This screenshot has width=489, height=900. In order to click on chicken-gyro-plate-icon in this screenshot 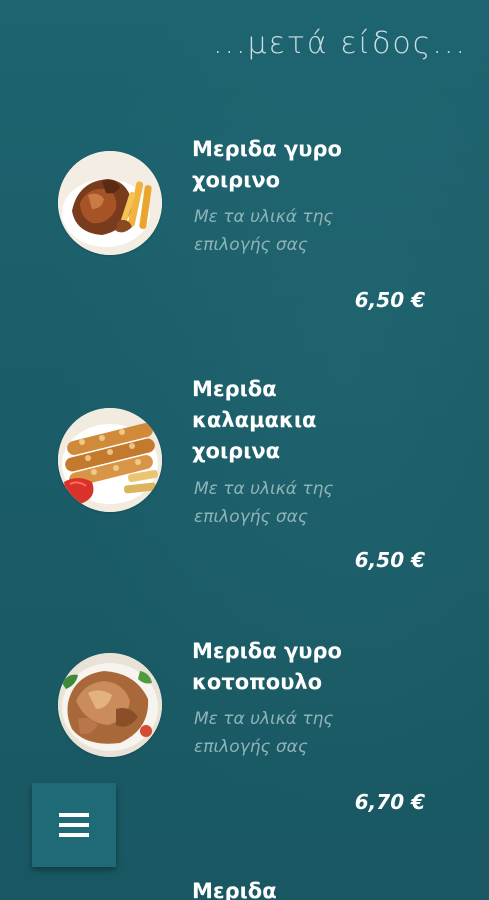, I will do `click(110, 705)`.